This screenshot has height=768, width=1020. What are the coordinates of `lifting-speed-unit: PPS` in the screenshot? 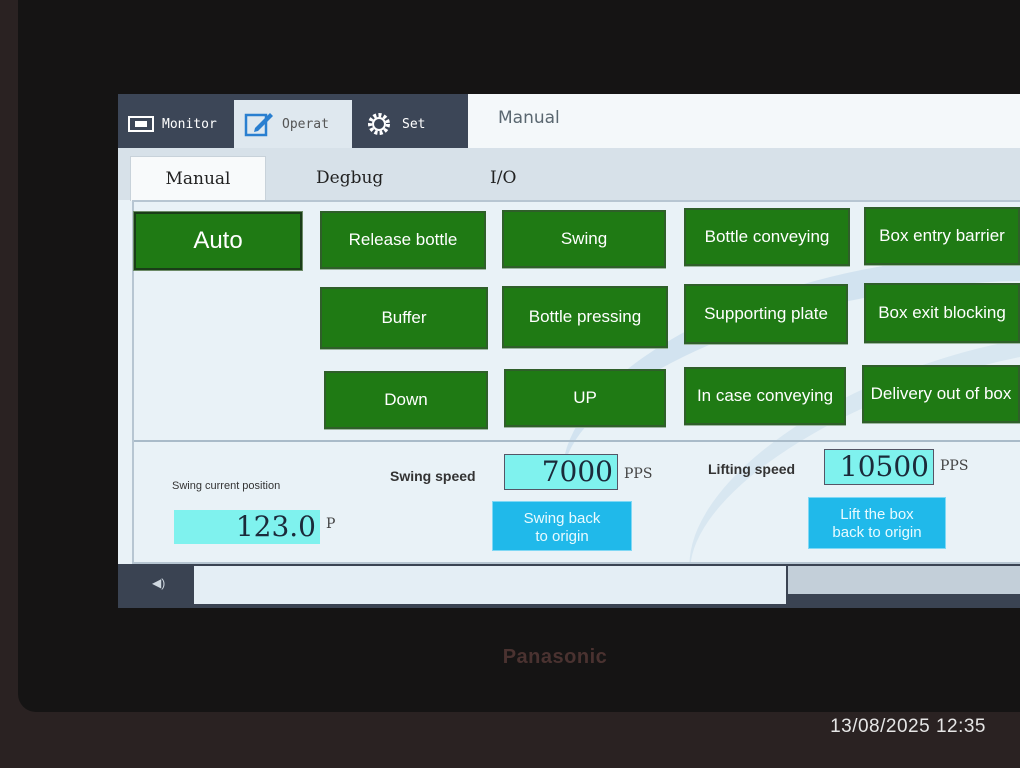 It's located at (954, 466).